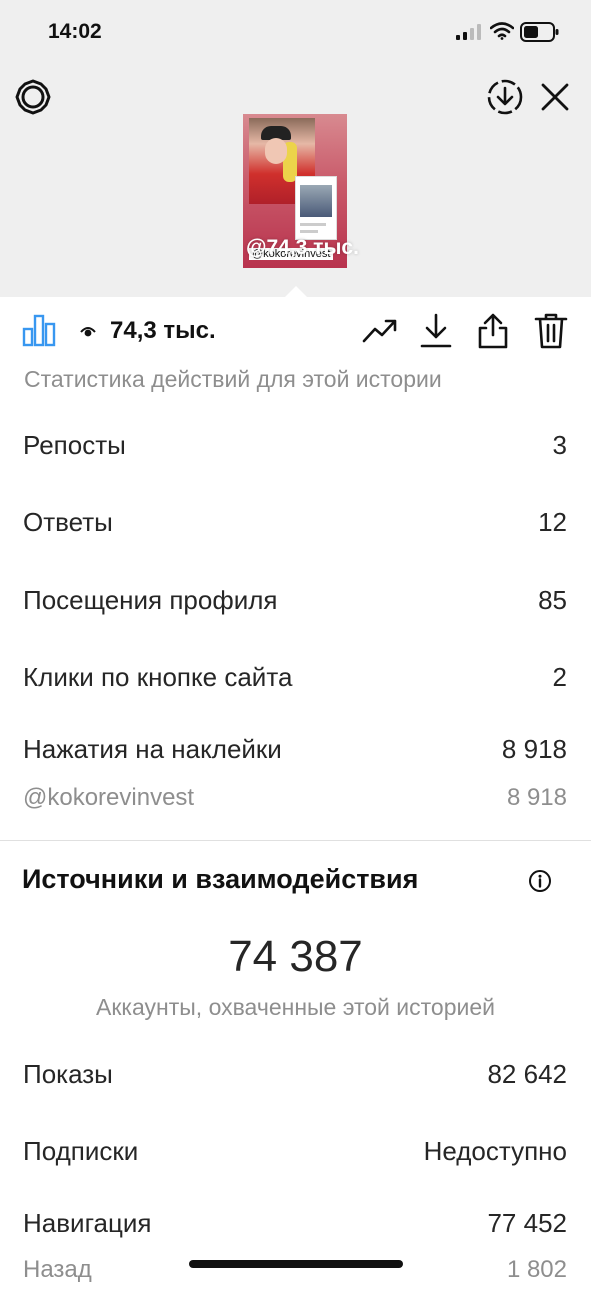 This screenshot has width=591, height=1296. I want to click on section-divider, so click(295, 840).